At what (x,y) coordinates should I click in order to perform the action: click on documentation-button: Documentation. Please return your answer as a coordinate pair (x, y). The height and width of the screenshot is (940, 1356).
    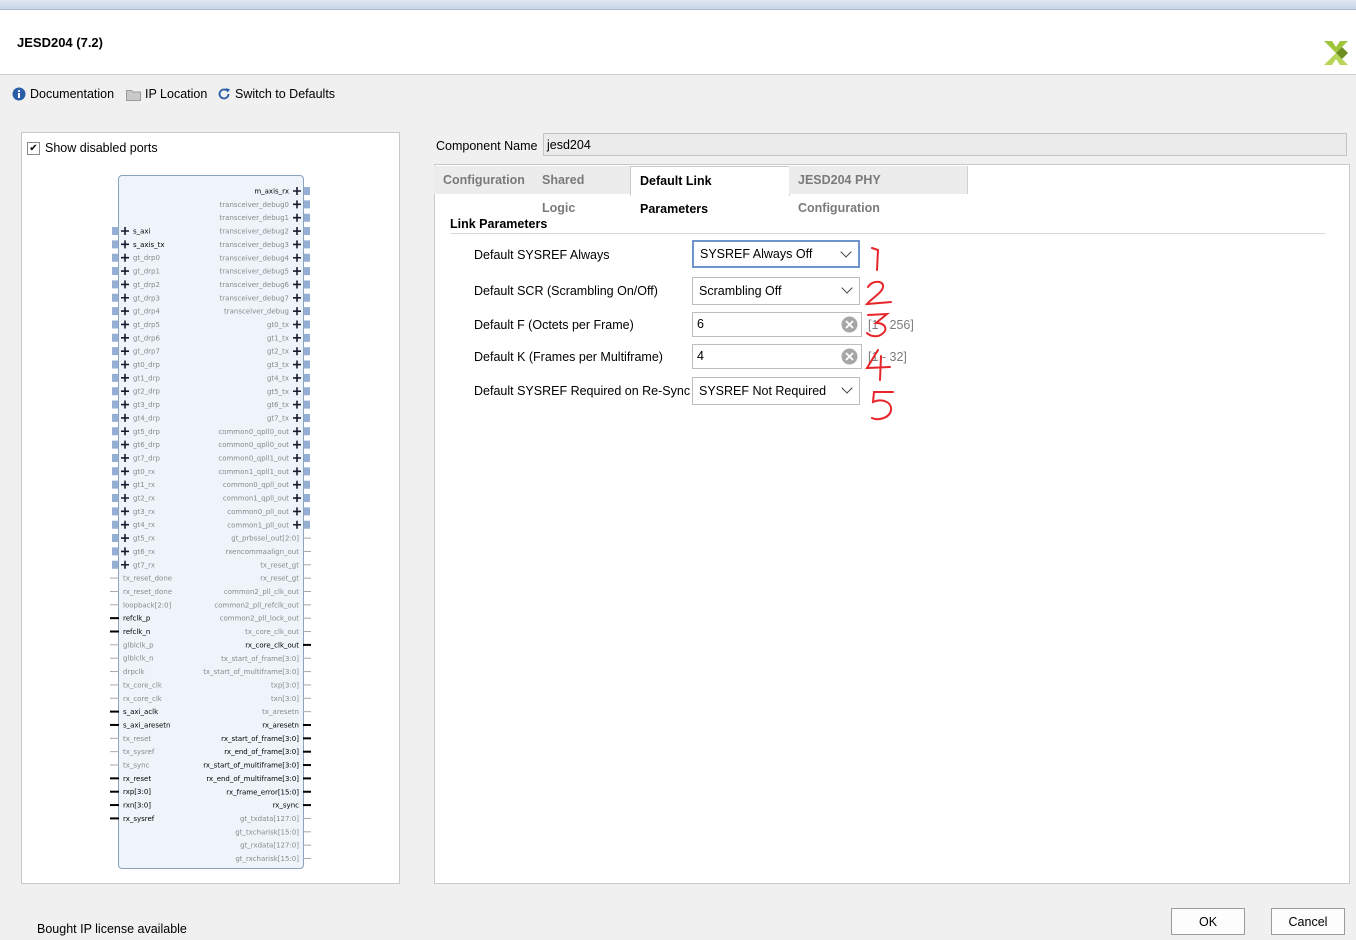
    Looking at the image, I should click on (63, 94).